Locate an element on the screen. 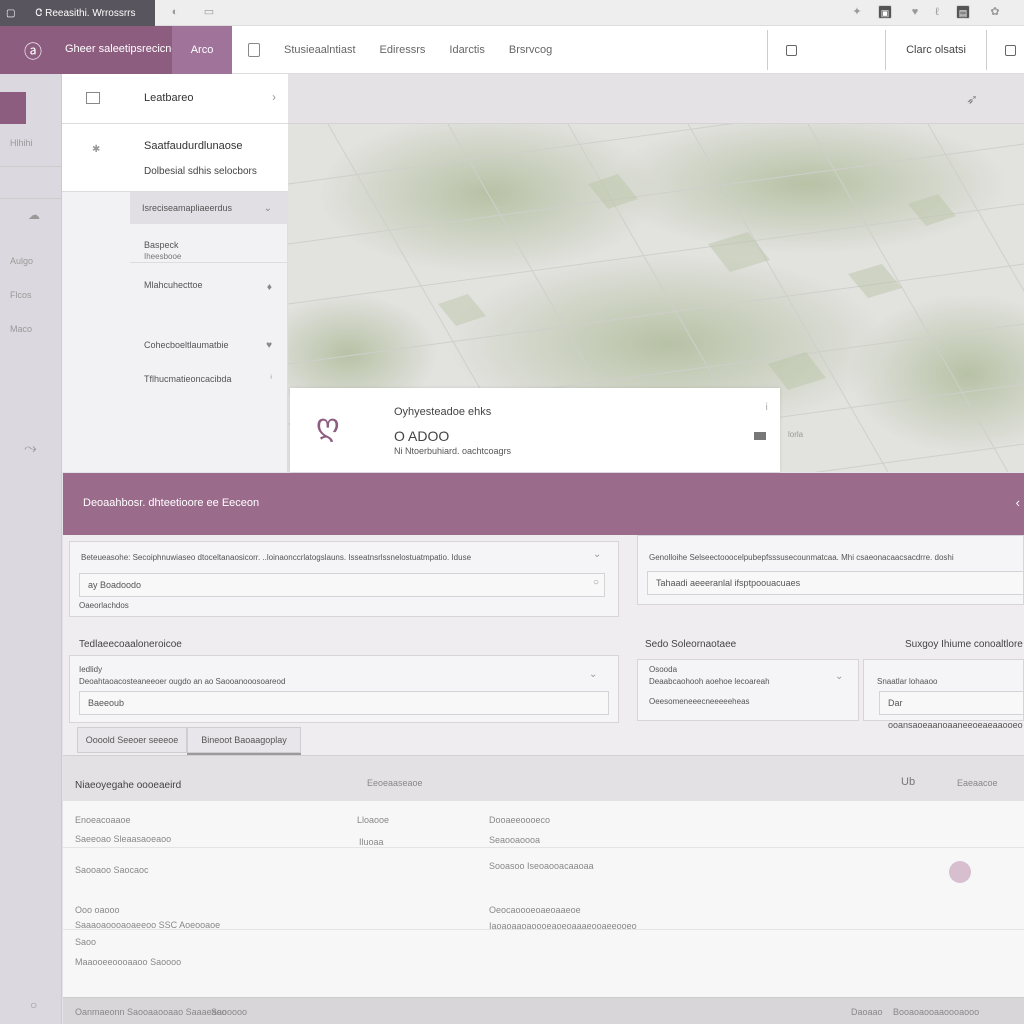 Image resolution: width=1024 pixels, height=1024 pixels. panel-option: Baspeck Iheesbooe is located at coordinates (209, 250).